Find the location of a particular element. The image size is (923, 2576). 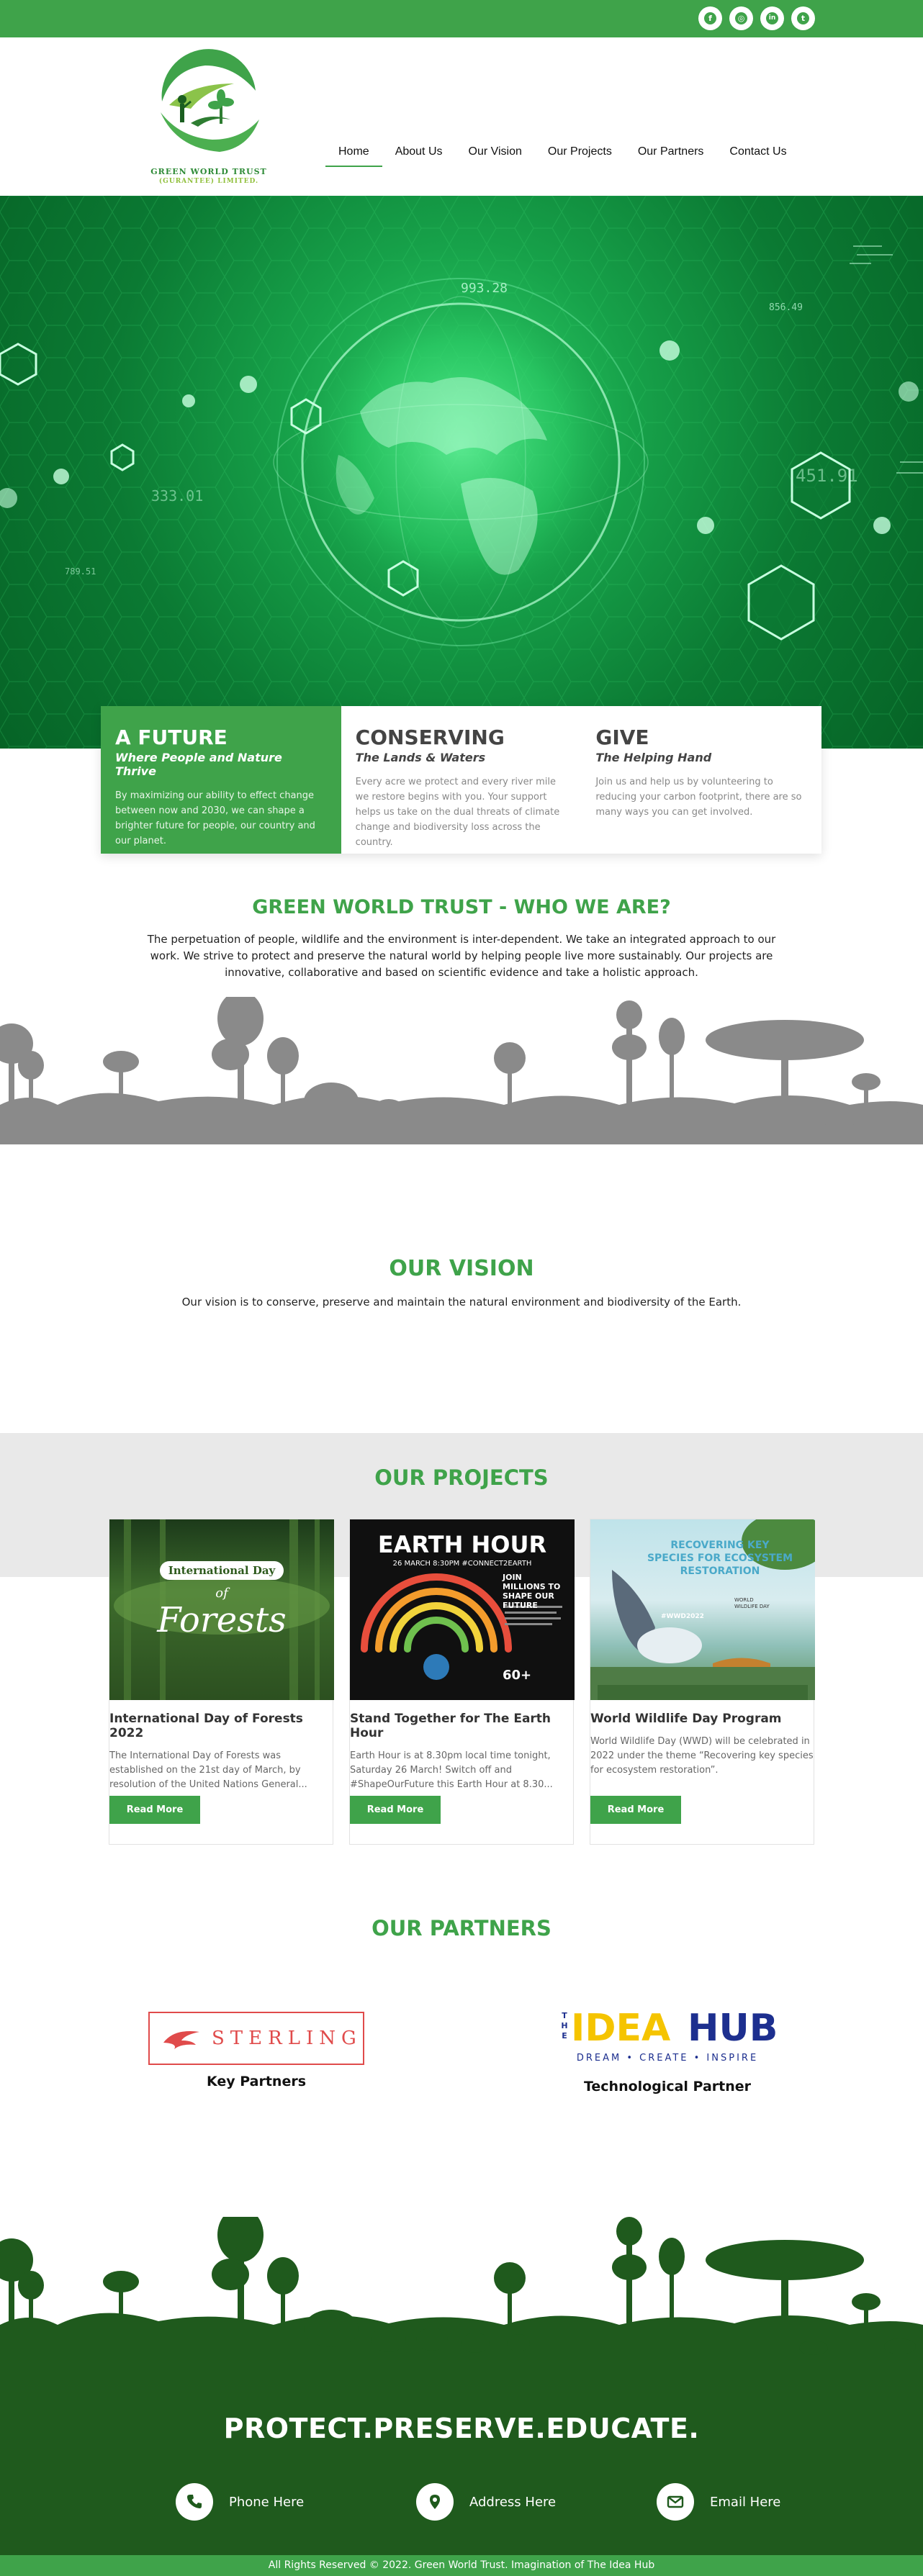

idea-hub-hub: HUB is located at coordinates (733, 2028).